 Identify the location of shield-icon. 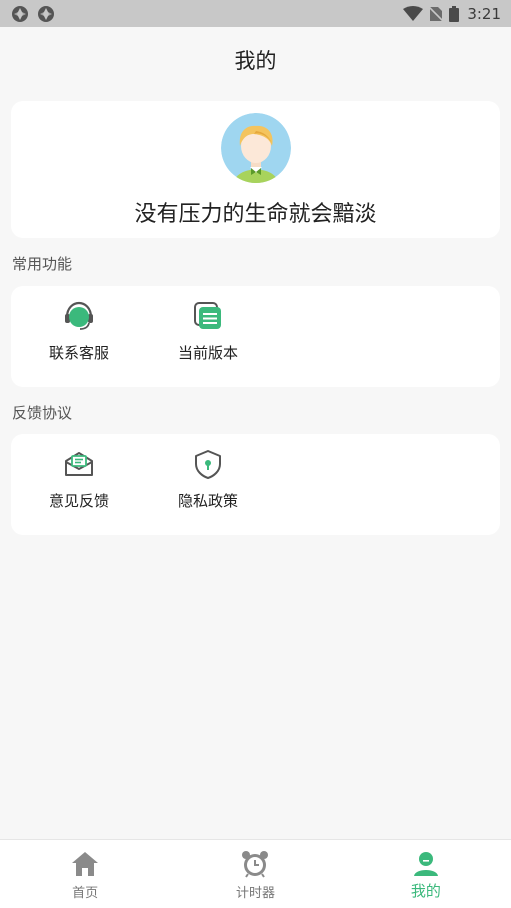
(208, 464).